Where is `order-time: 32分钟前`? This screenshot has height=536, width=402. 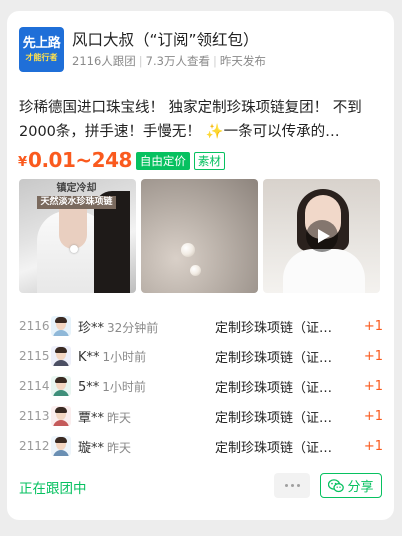 order-time: 32分钟前 is located at coordinates (133, 327).